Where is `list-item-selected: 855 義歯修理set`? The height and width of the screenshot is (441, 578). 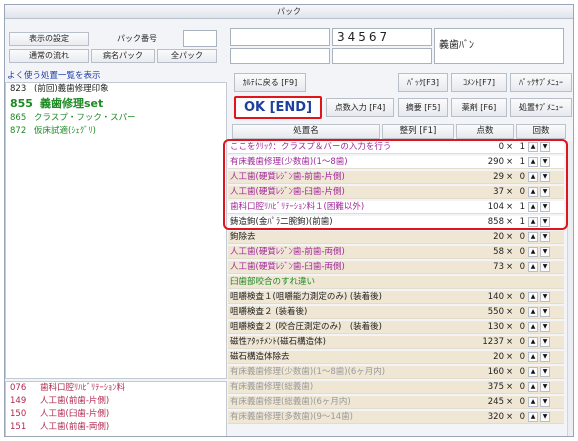 list-item-selected: 855 義歯修理set is located at coordinates (116, 104).